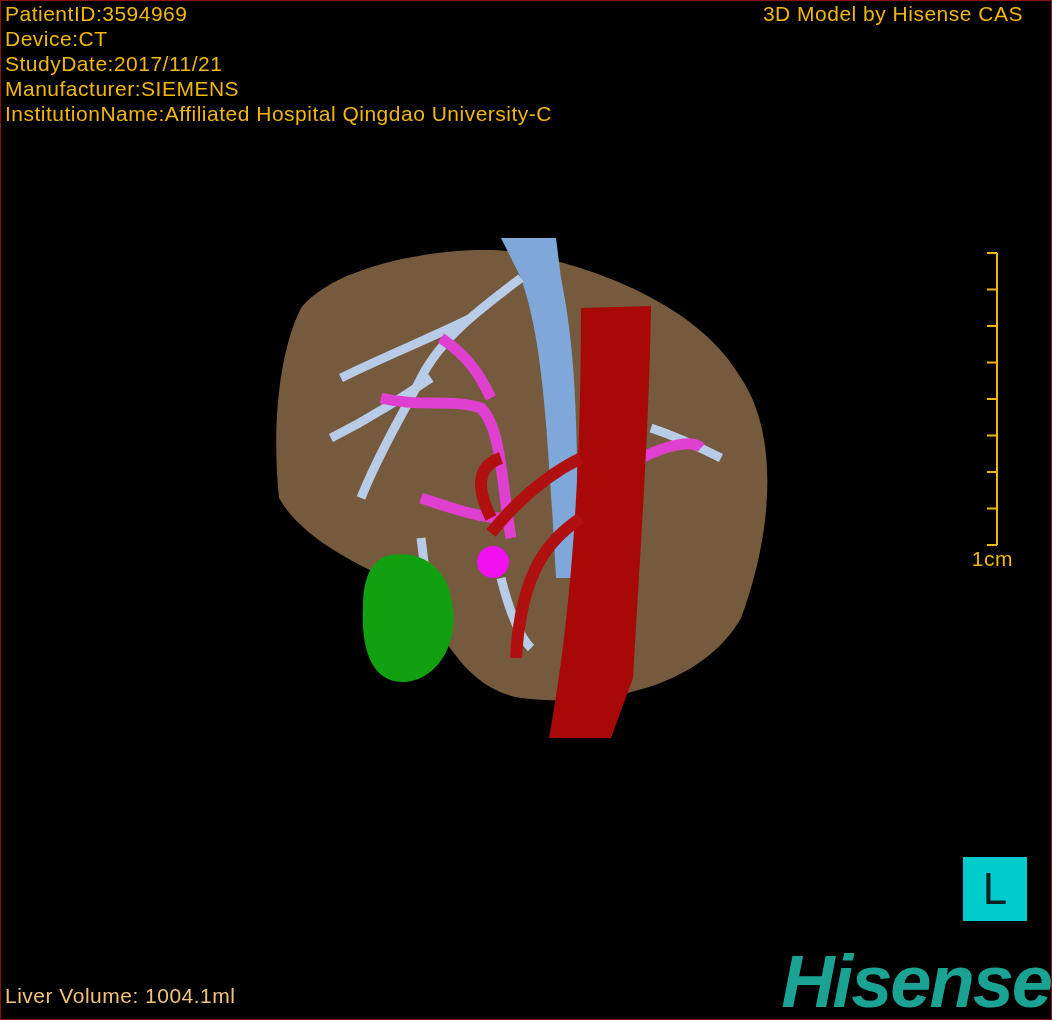  Describe the element at coordinates (995, 889) in the screenshot. I see `orientation-marker: L` at that location.